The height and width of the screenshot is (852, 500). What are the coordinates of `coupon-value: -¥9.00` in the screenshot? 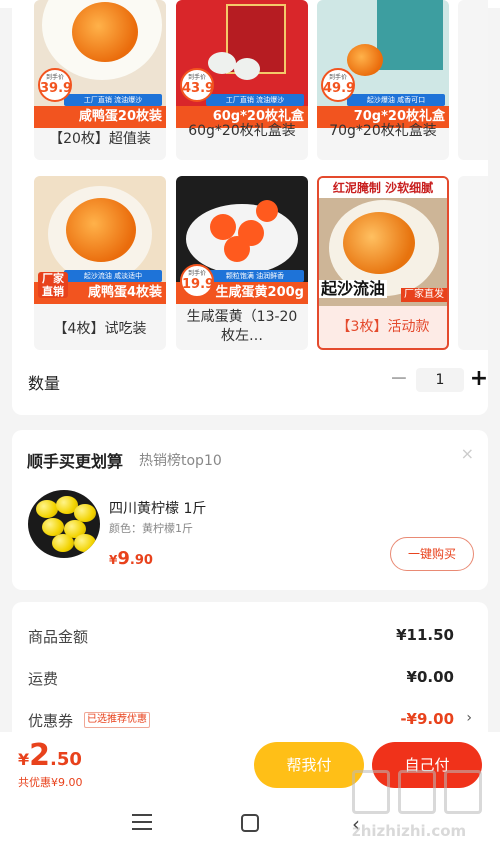 It's located at (427, 719).